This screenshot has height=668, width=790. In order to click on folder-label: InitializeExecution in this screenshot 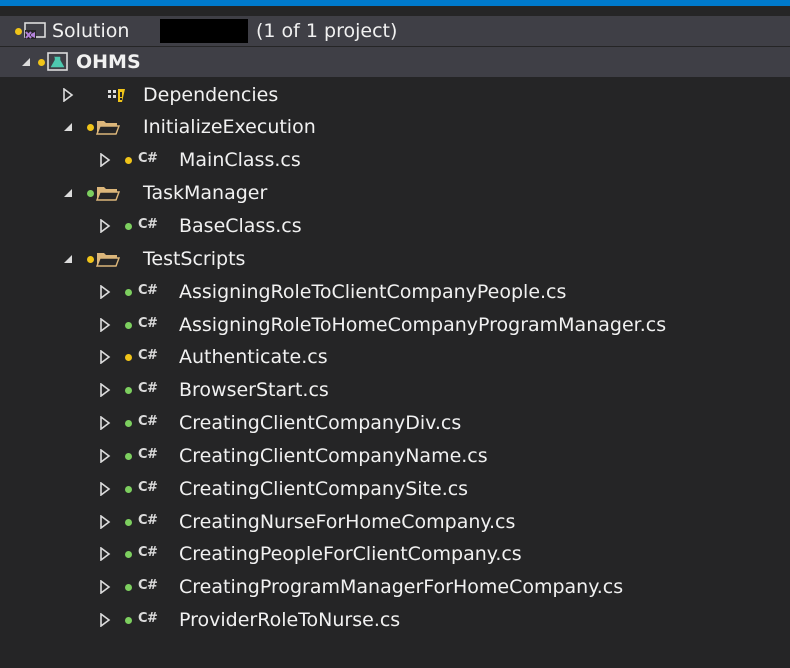, I will do `click(229, 127)`.